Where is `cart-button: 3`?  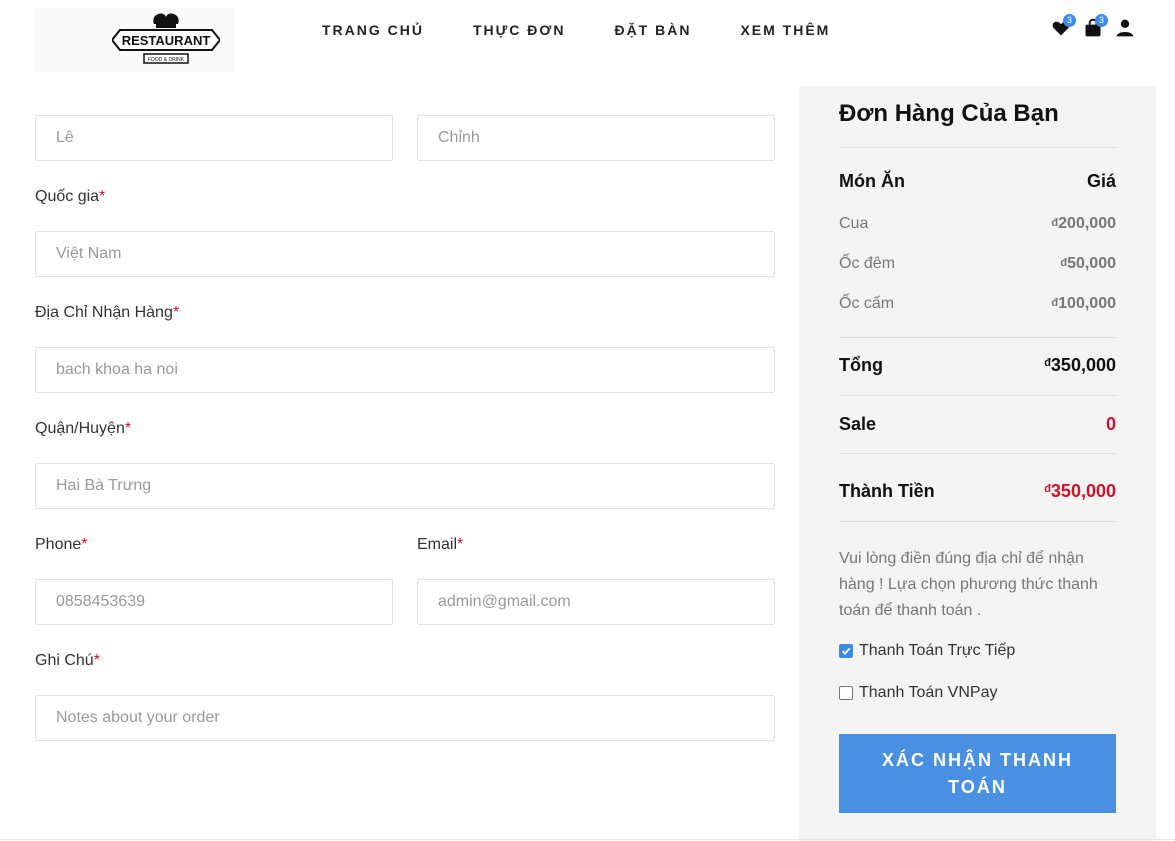
cart-button: 3 is located at coordinates (1095, 26).